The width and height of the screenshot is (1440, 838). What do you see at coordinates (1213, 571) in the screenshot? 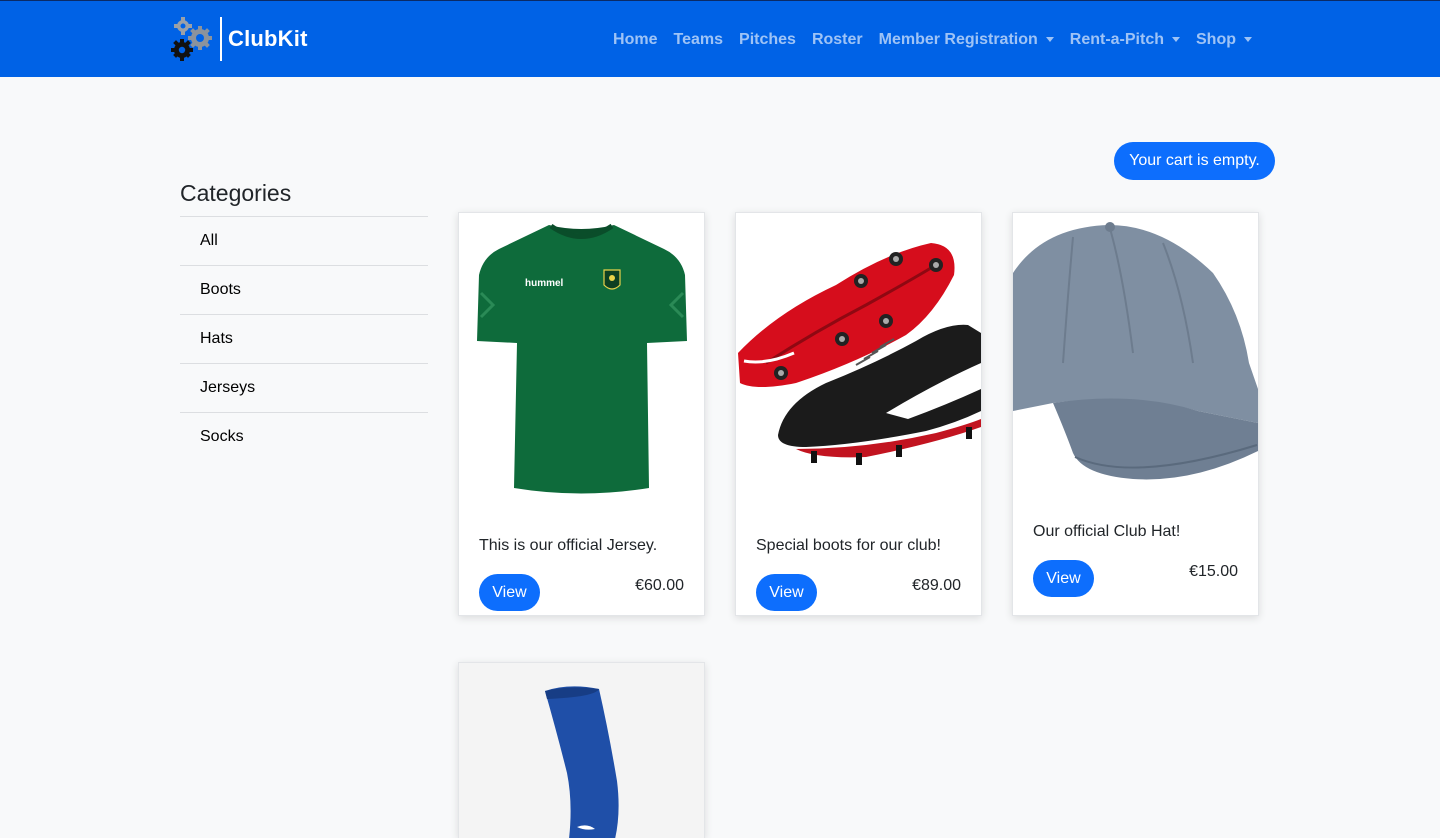
I see `product-price: €15.00` at bounding box center [1213, 571].